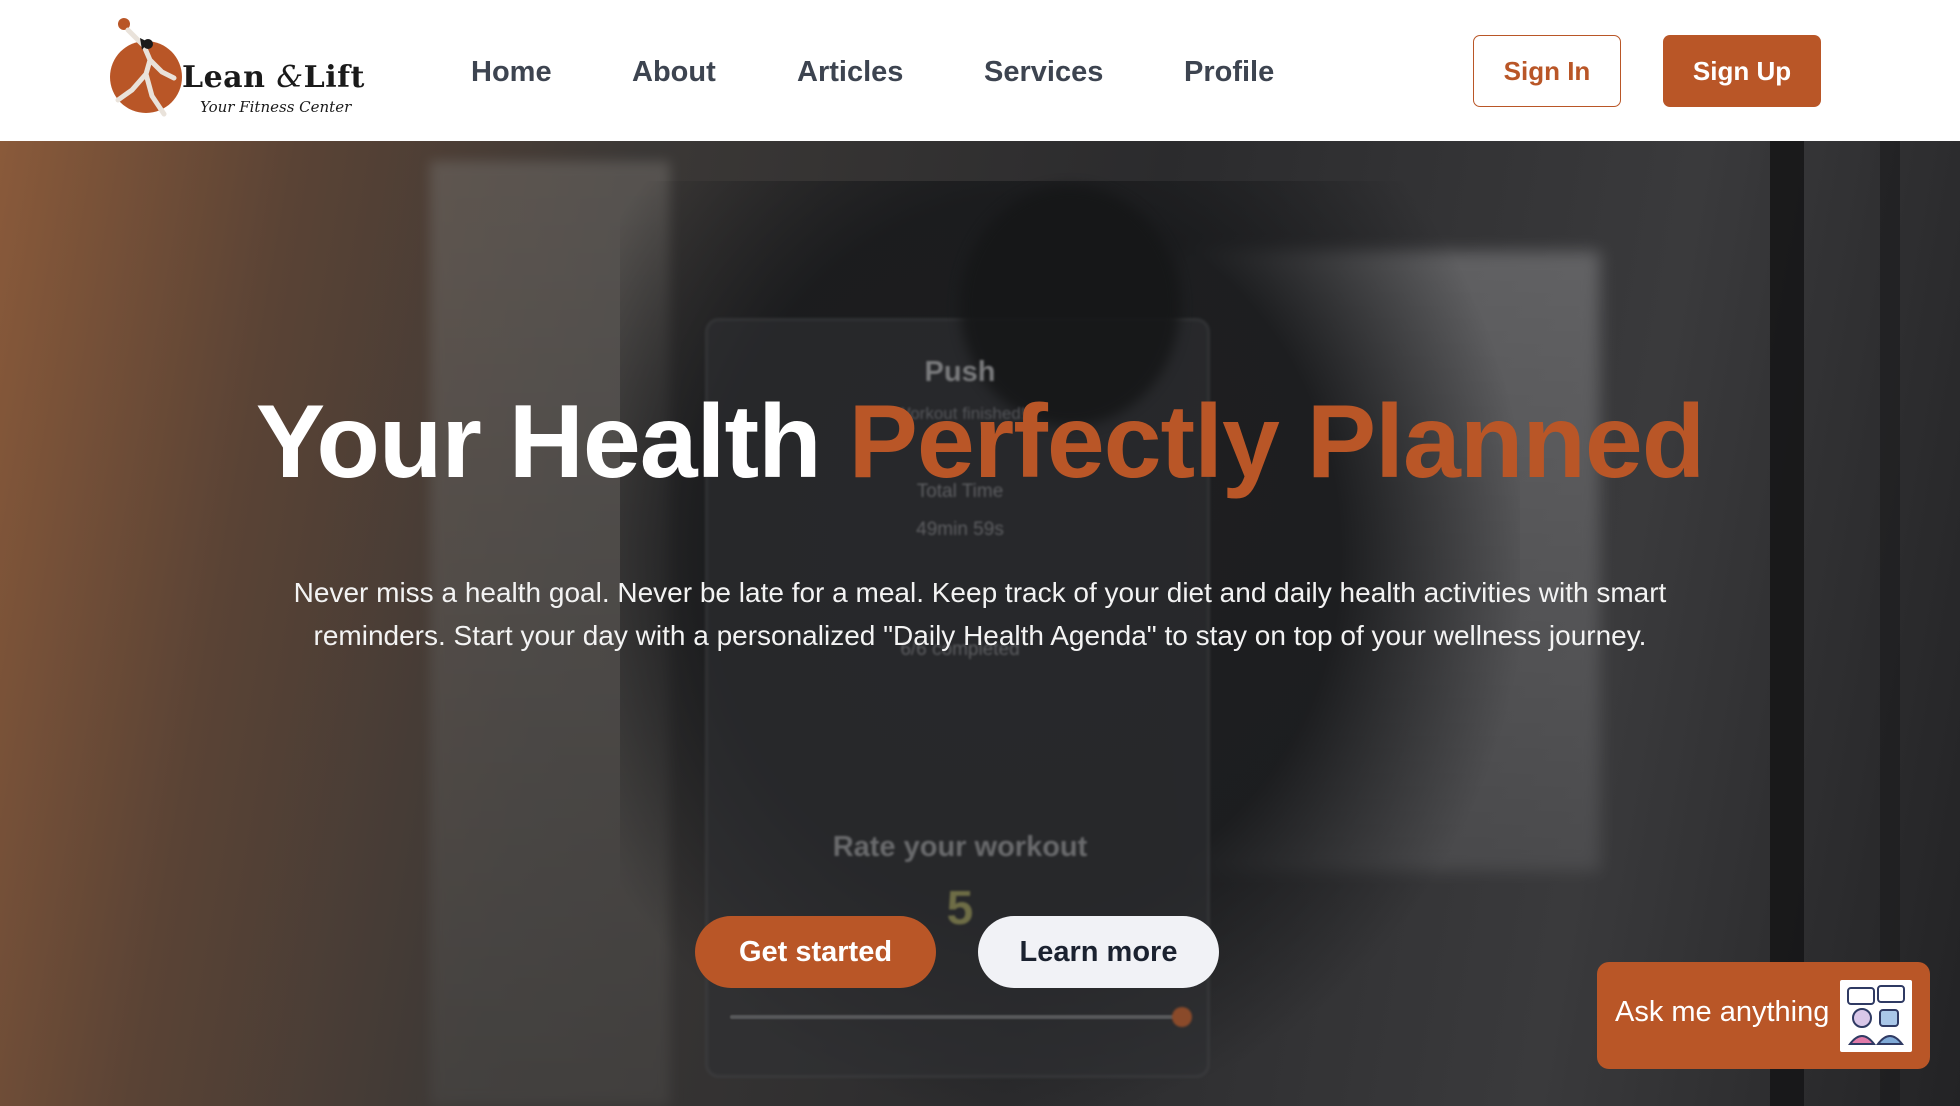  I want to click on logo-wordmark: Lean &Lift, so click(273, 77).